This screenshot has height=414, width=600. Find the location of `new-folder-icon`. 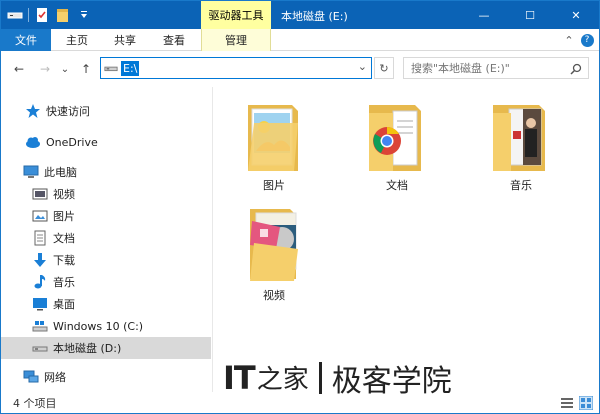

new-folder-icon is located at coordinates (63, 15).